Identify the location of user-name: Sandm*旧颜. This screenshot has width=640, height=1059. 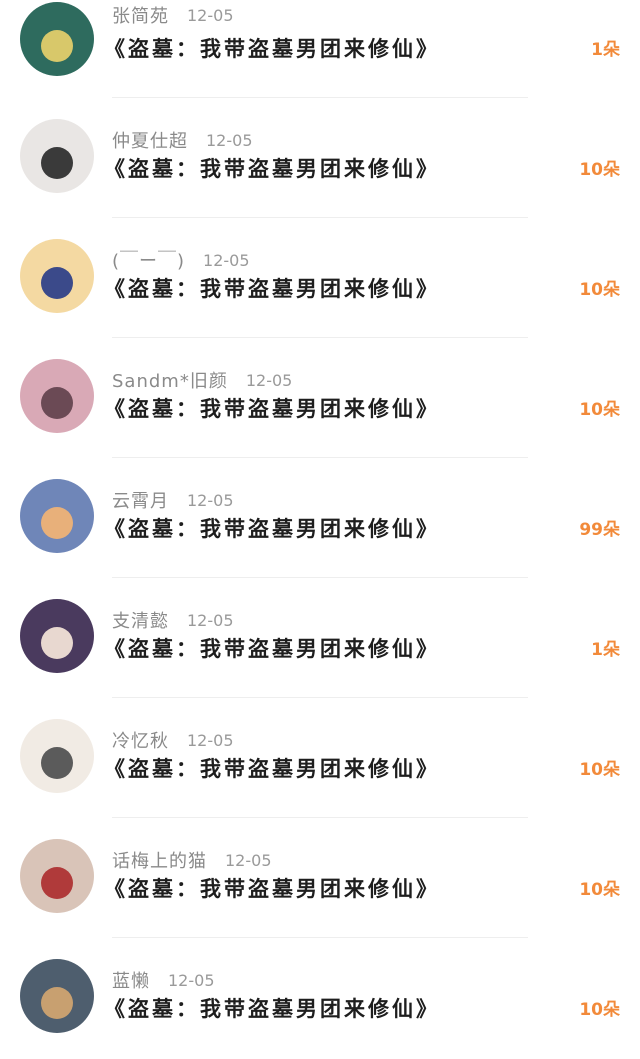
(170, 380).